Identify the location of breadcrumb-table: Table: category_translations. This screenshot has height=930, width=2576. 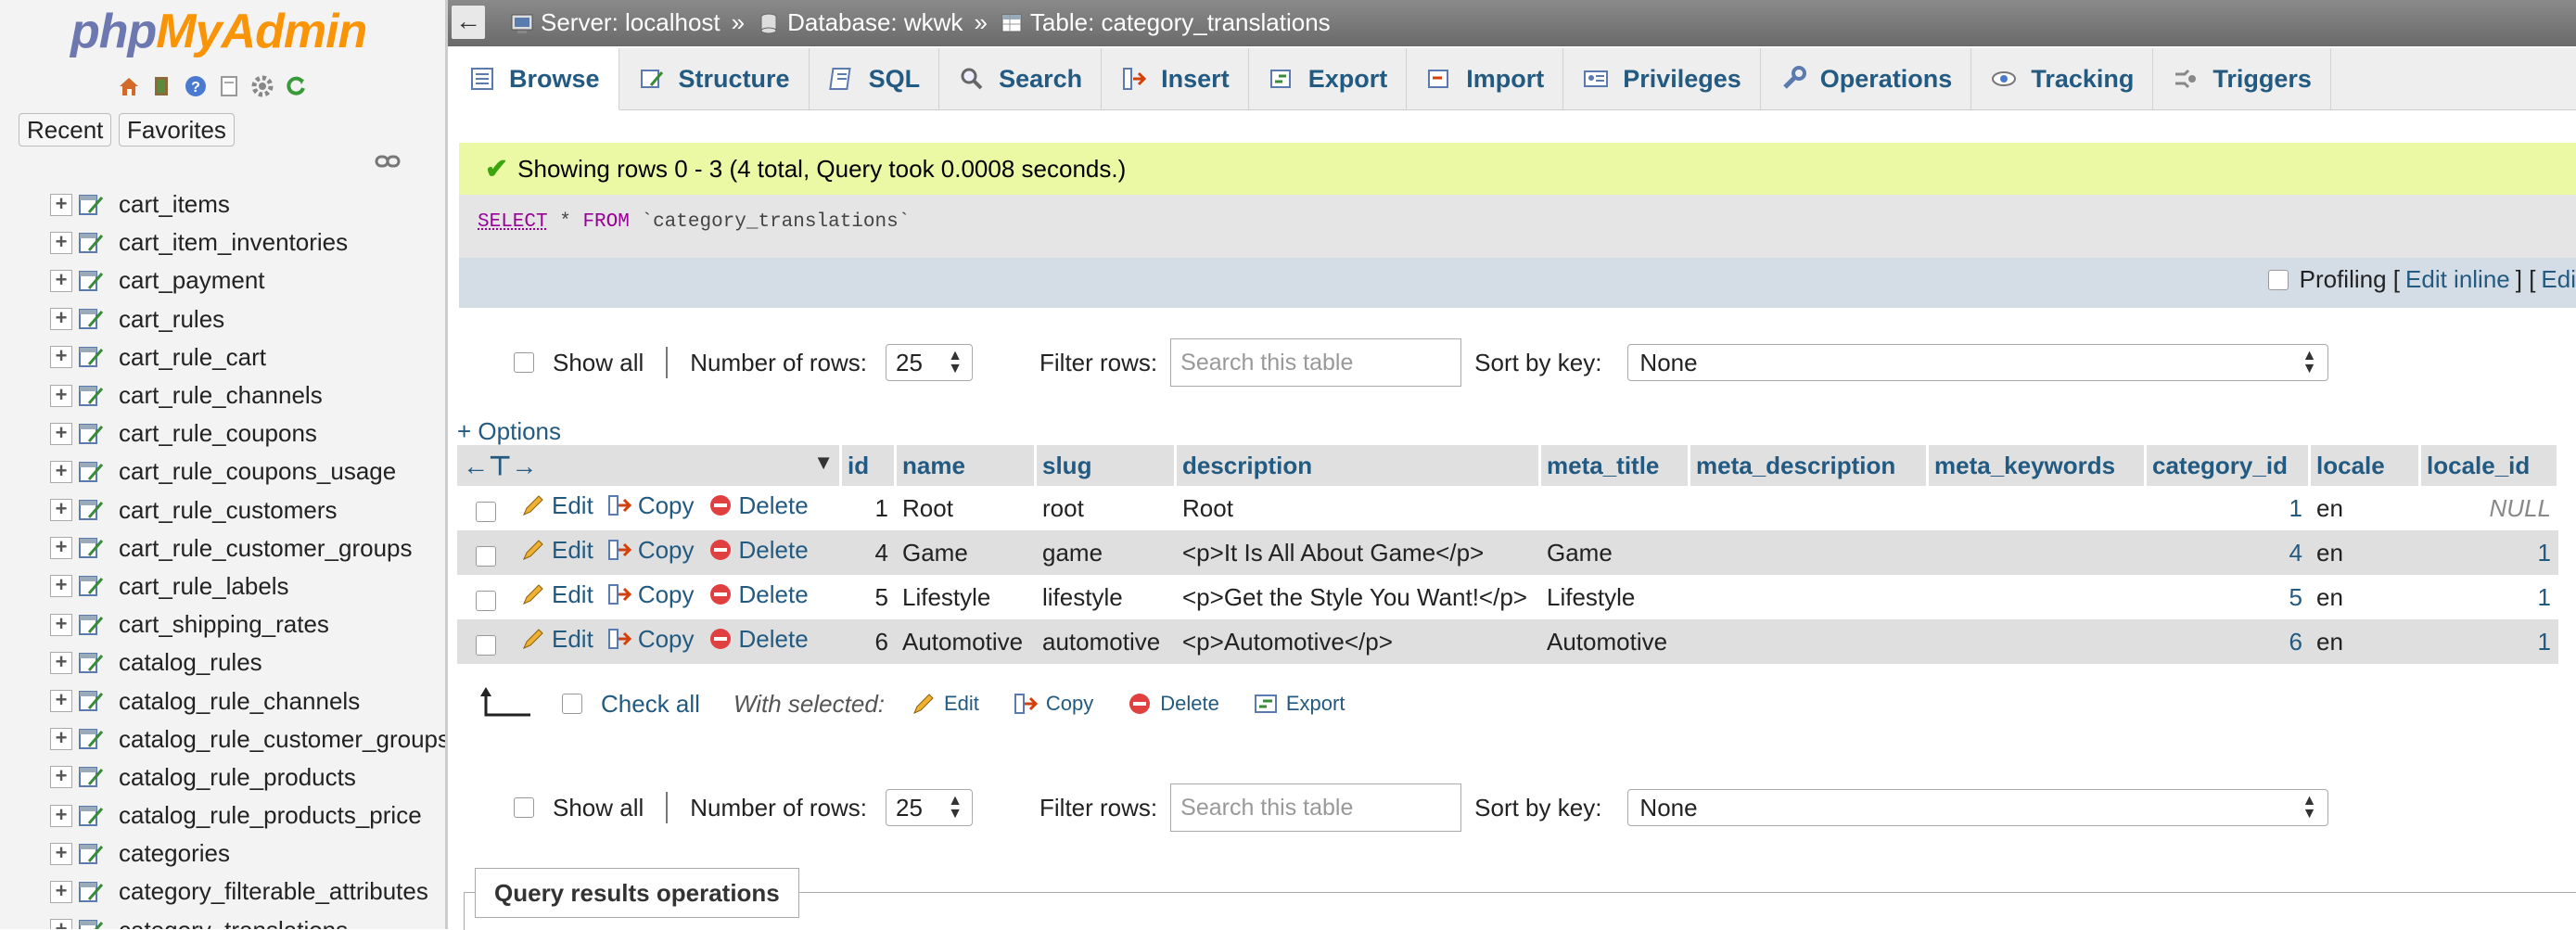
(1165, 23).